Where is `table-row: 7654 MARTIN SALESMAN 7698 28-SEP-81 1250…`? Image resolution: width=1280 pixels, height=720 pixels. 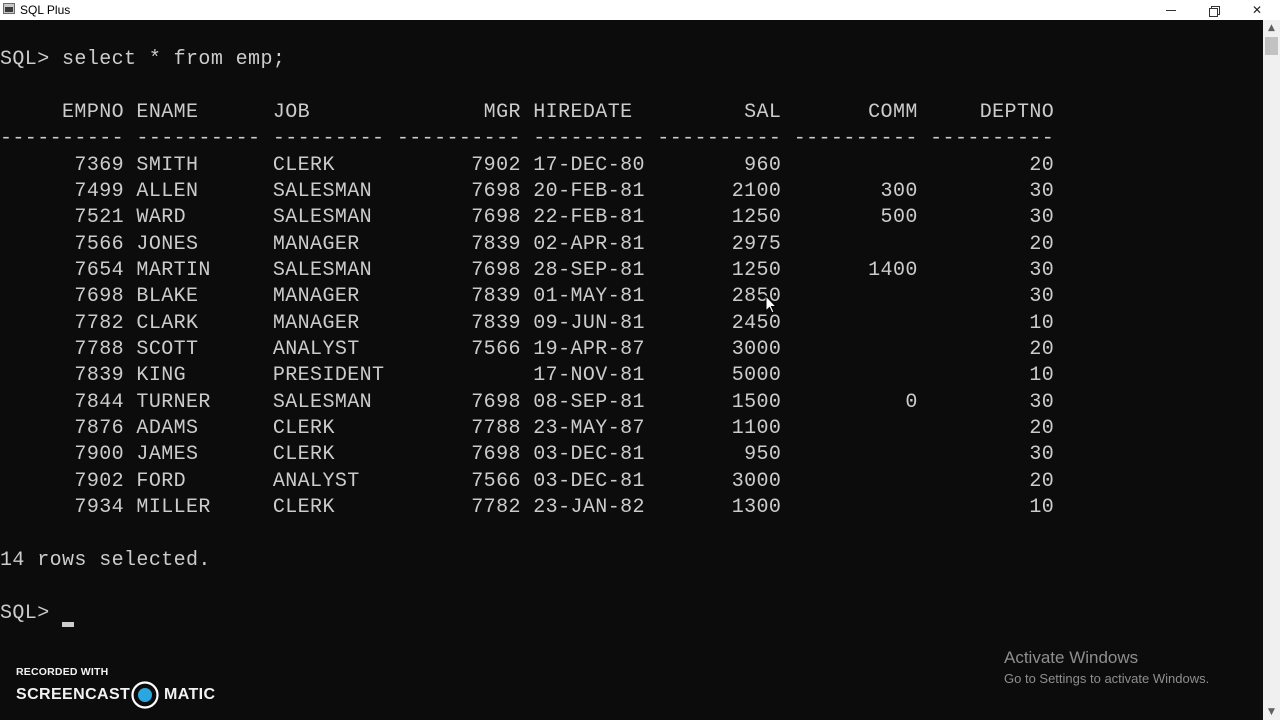 table-row: 7654 MARTIN SALESMAN 7698 28-SEP-81 1250… is located at coordinates (527, 270).